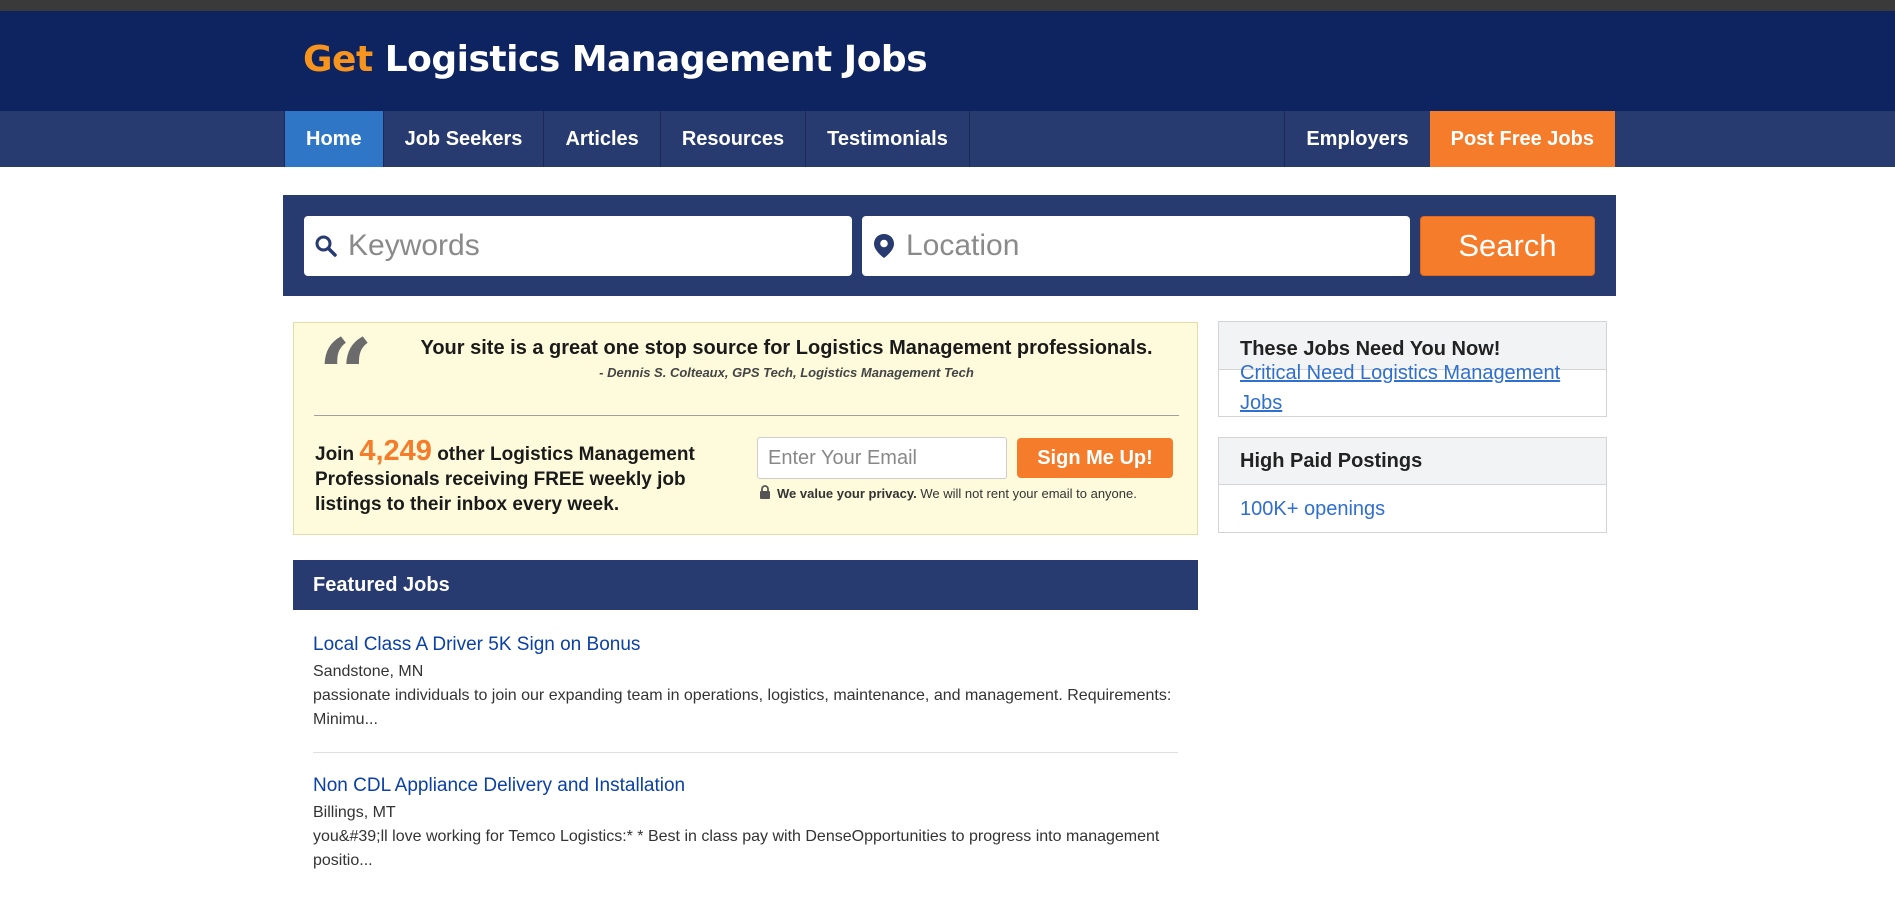  I want to click on high-paid-widget: High Paid Postings 100K+ openings, so click(1412, 485).